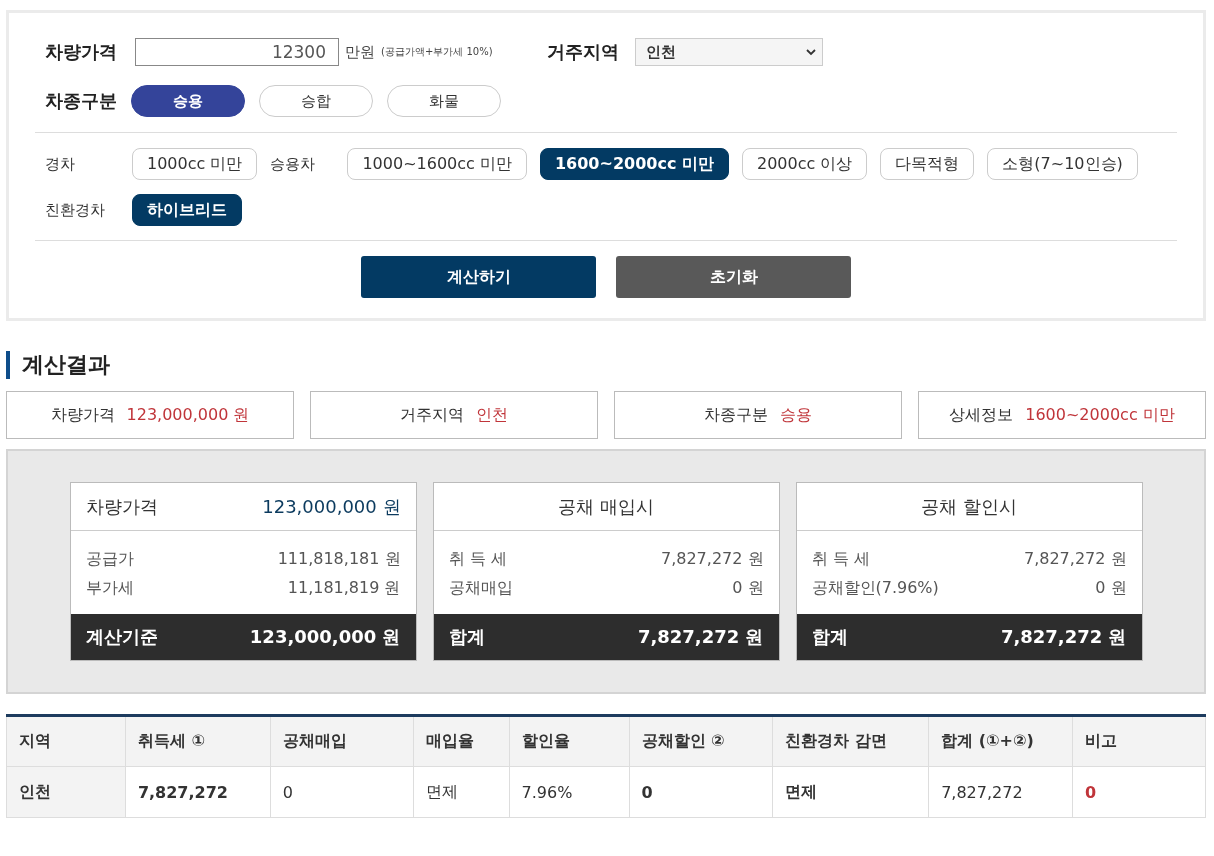 This screenshot has height=856, width=1214. I want to click on engine-option: 1000cc 미만, so click(195, 164).